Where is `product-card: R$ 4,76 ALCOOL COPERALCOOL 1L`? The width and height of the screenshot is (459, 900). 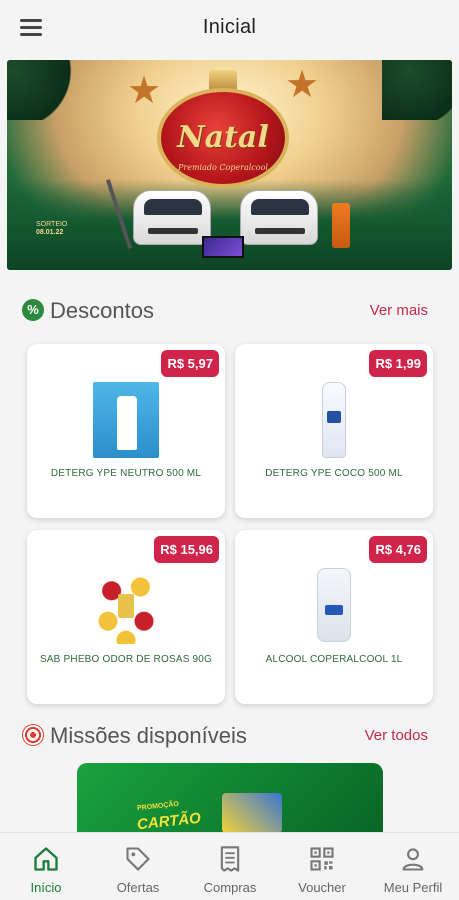 product-card: R$ 4,76 ALCOOL COPERALCOOL 1L is located at coordinates (334, 617).